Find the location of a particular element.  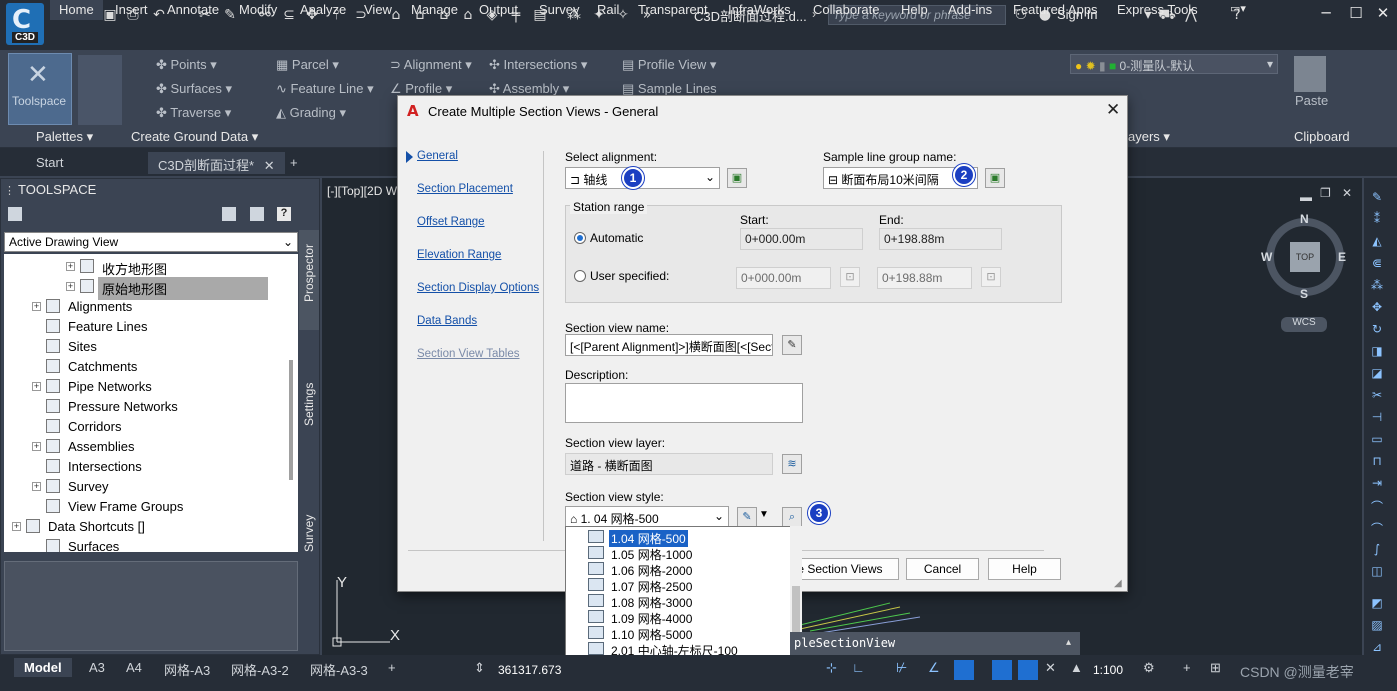

command-expand-icon: ▴ is located at coordinates (1068, 642).